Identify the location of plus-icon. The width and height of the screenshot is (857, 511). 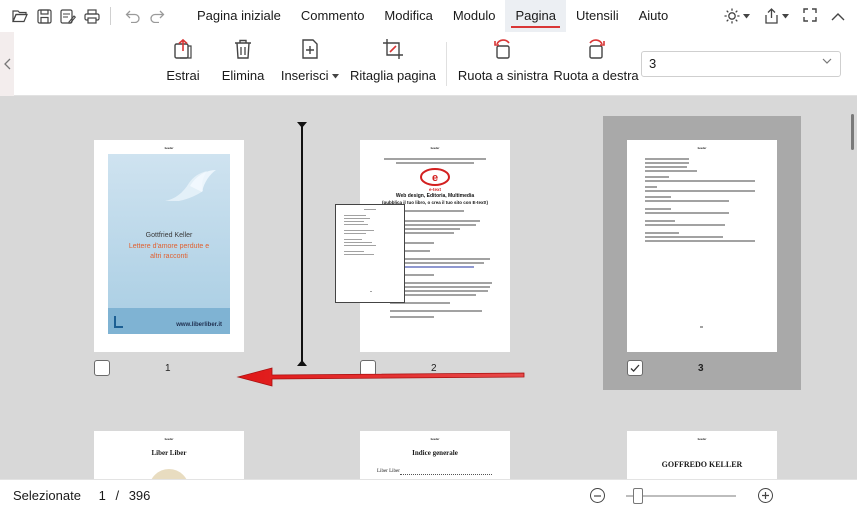
(765, 495).